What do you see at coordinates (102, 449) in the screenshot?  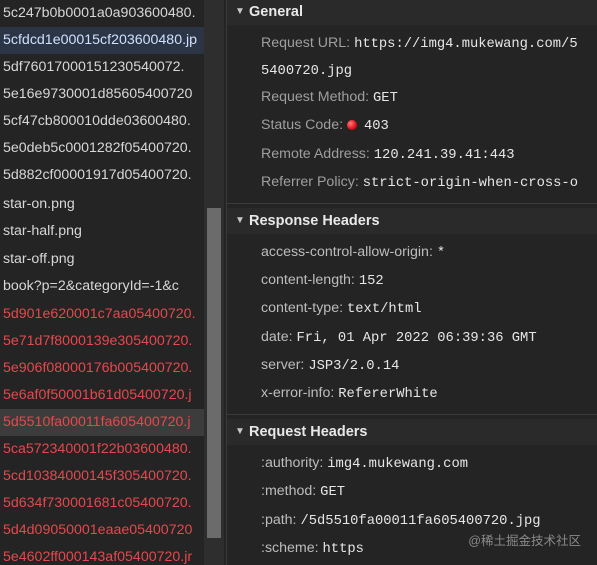 I see `request-row: 5ca572340001f22b03600480.` at bounding box center [102, 449].